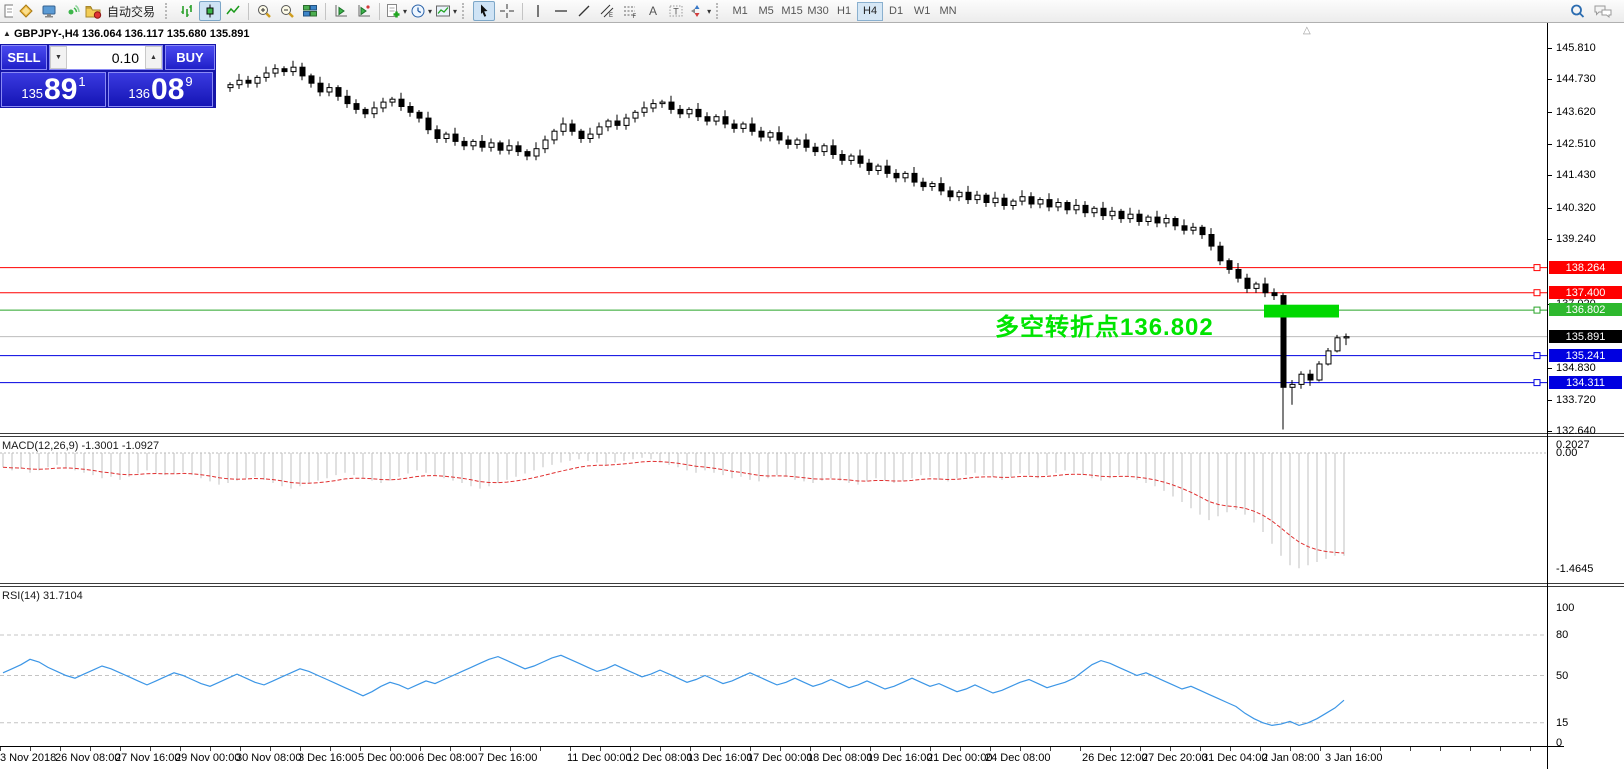  I want to click on horizontal-line-tool-button, so click(561, 11).